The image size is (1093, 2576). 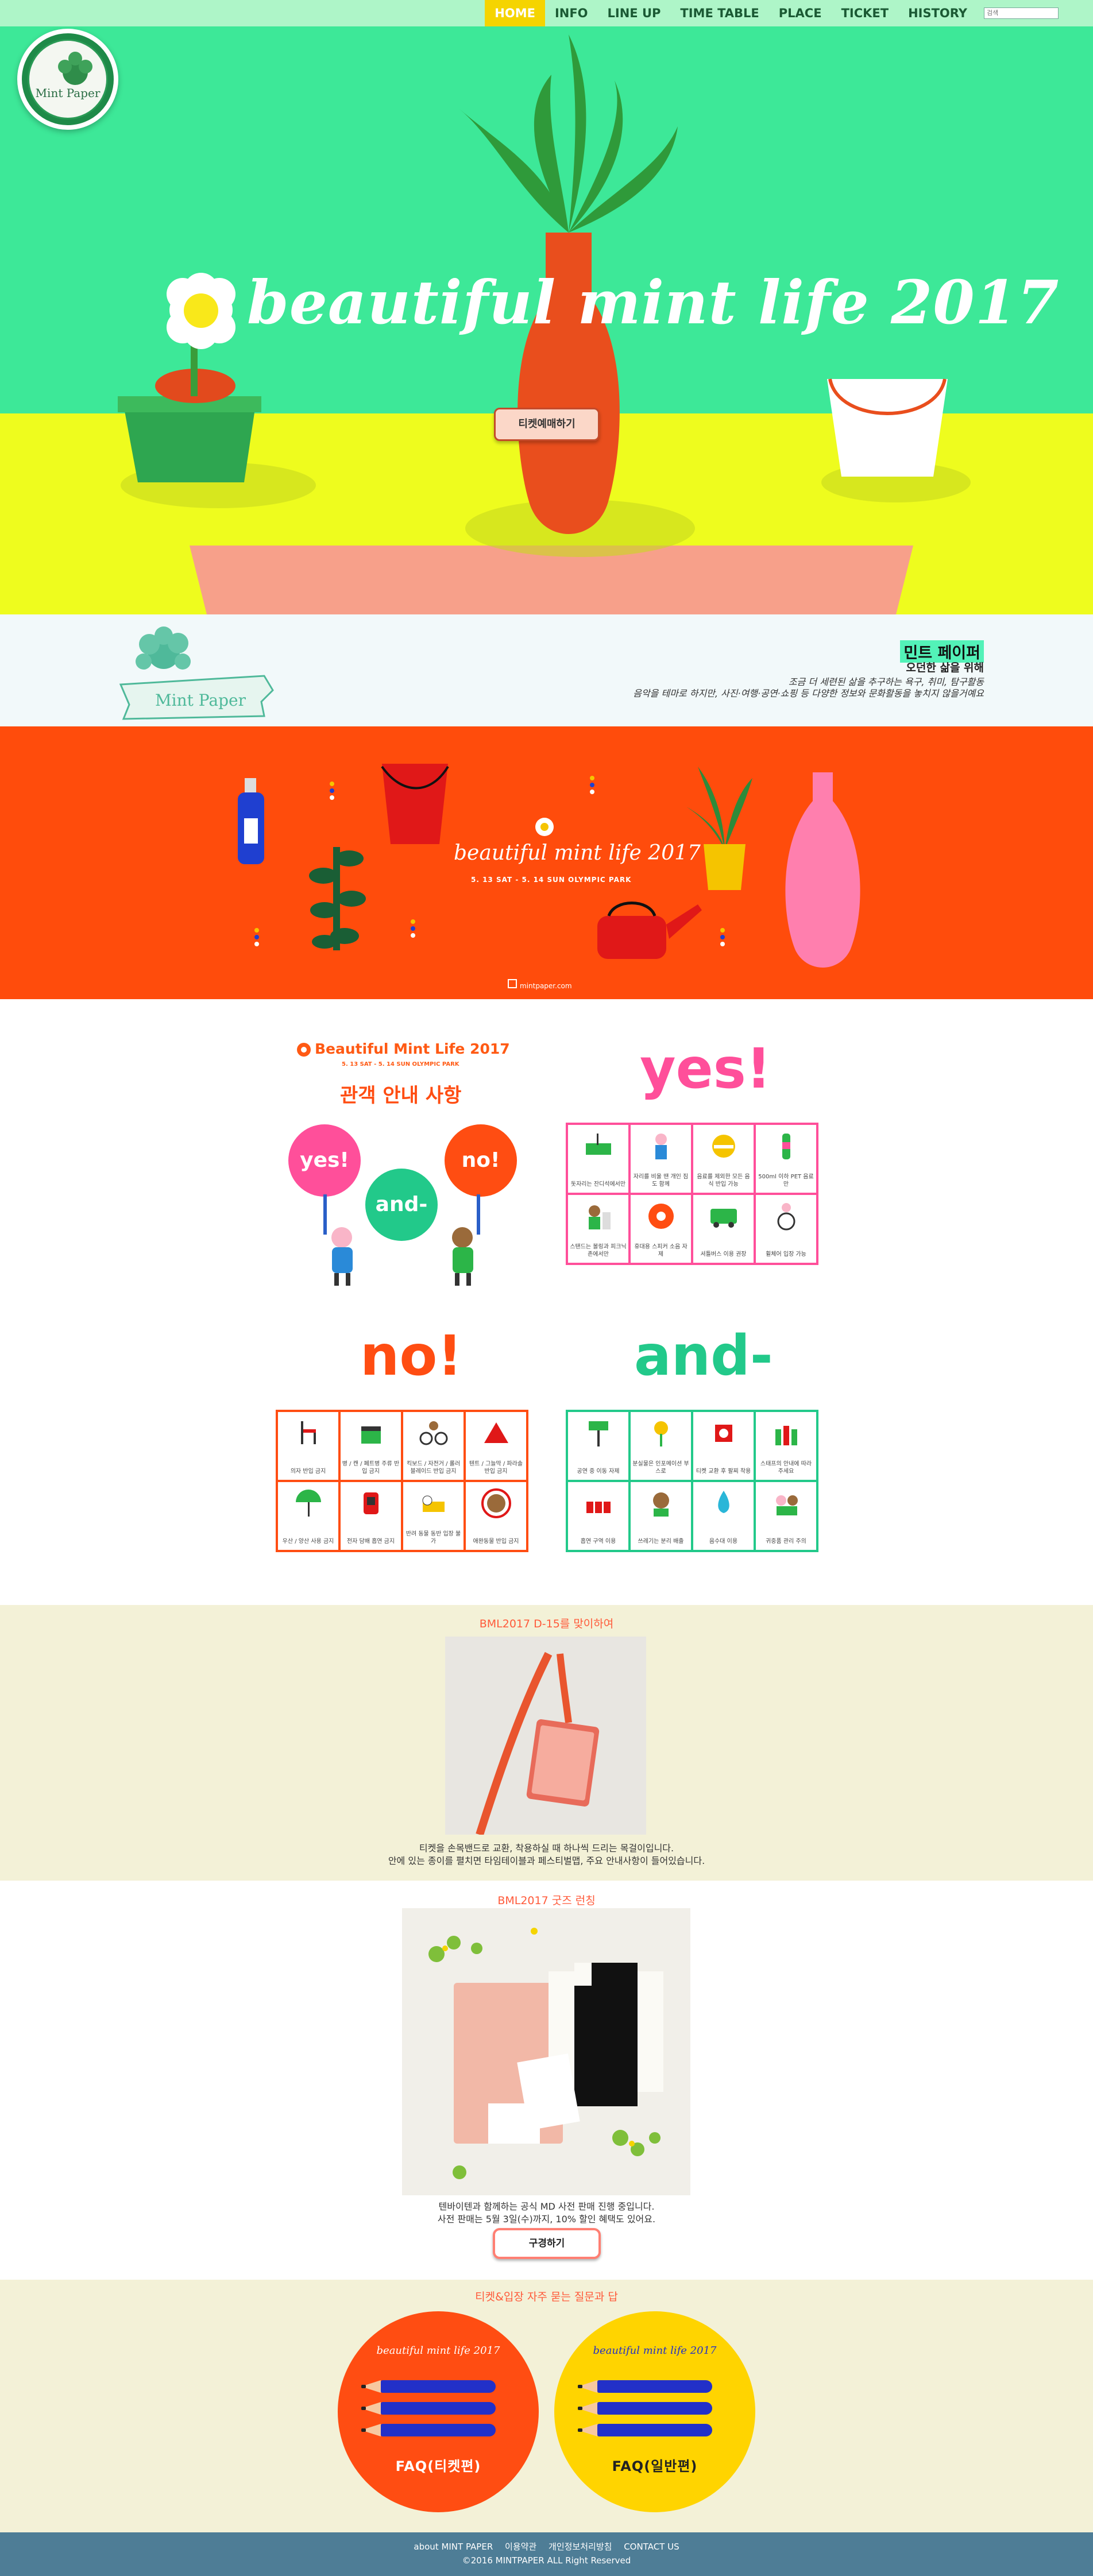 I want to click on mint-paper-logo: Mint Paper, so click(x=67, y=79).